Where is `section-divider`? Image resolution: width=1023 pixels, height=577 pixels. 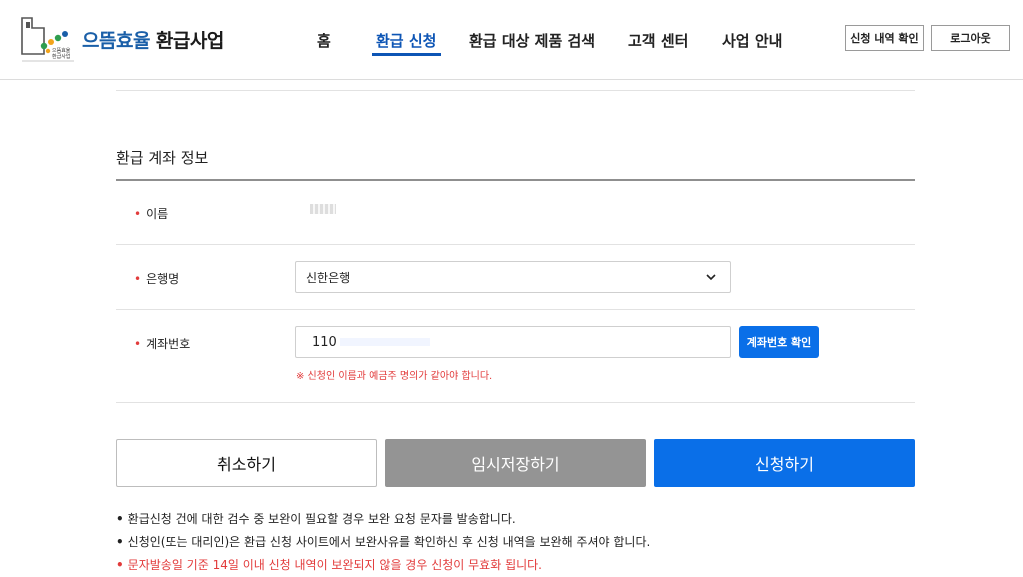
section-divider is located at coordinates (515, 180).